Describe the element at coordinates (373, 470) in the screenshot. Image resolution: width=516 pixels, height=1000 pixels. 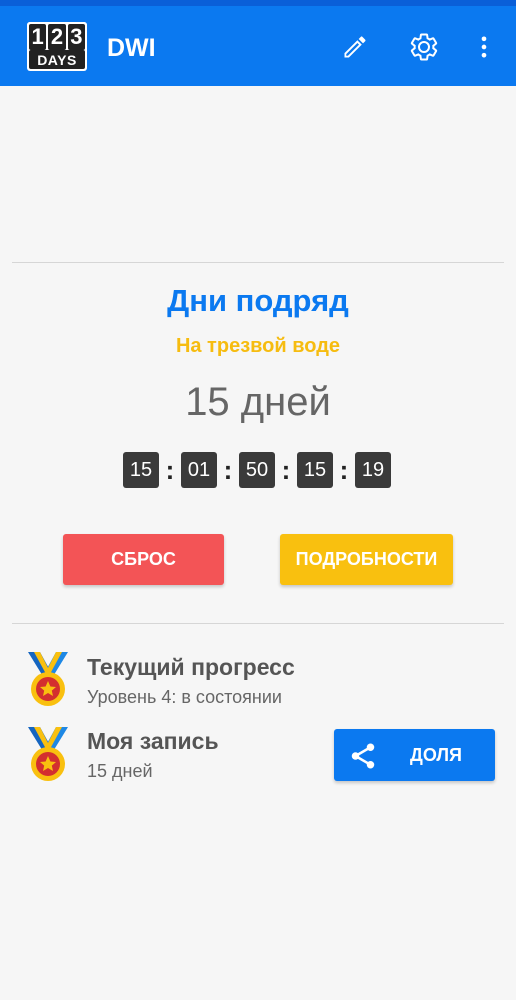
I see `timer-cell: 19` at that location.